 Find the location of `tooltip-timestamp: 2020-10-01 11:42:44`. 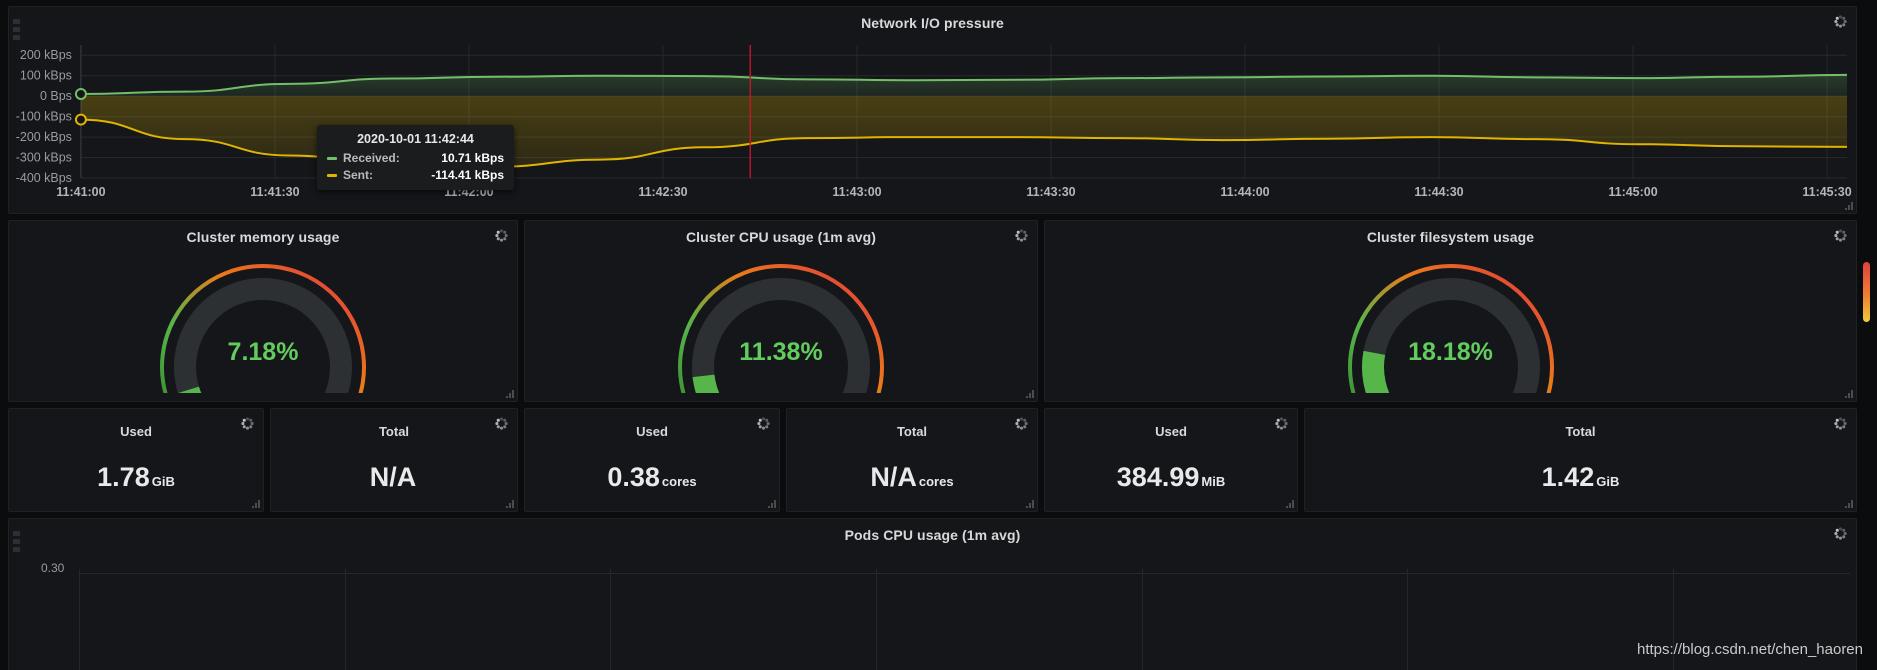

tooltip-timestamp: 2020-10-01 11:42:44 is located at coordinates (415, 139).